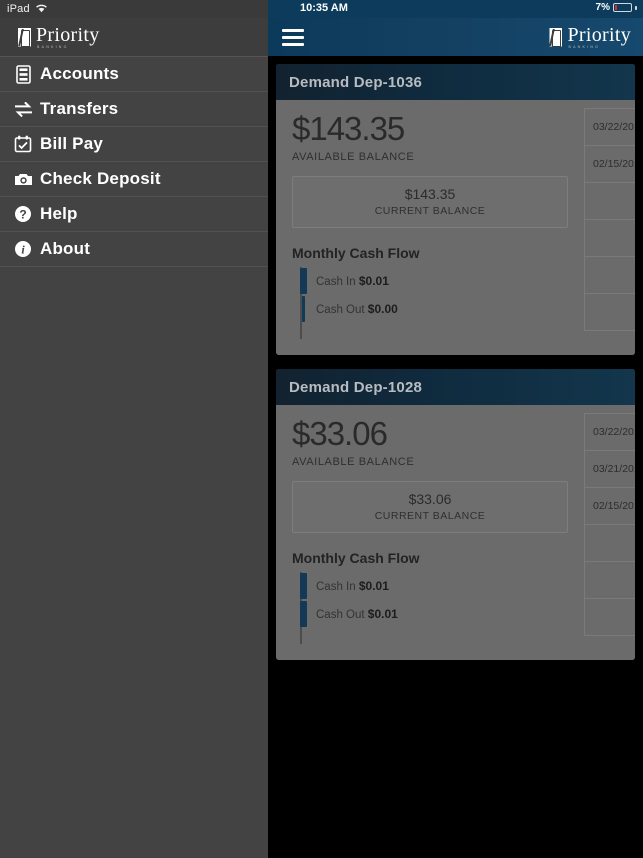 The width and height of the screenshot is (643, 858). I want to click on cash-flow-chart: Cash In $0.01 Cash Out $0.01, so click(430, 608).